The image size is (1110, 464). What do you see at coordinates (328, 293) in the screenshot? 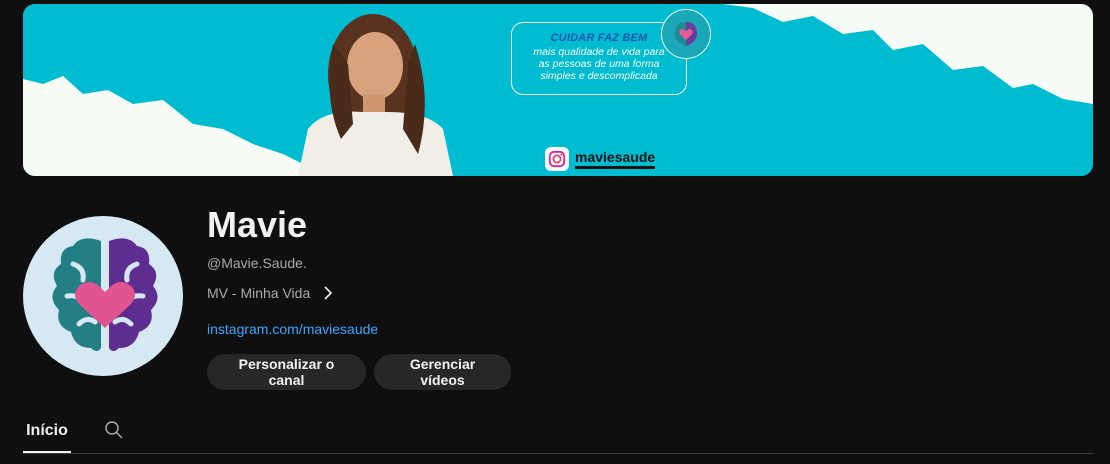
I see `chevron-right-icon` at bounding box center [328, 293].